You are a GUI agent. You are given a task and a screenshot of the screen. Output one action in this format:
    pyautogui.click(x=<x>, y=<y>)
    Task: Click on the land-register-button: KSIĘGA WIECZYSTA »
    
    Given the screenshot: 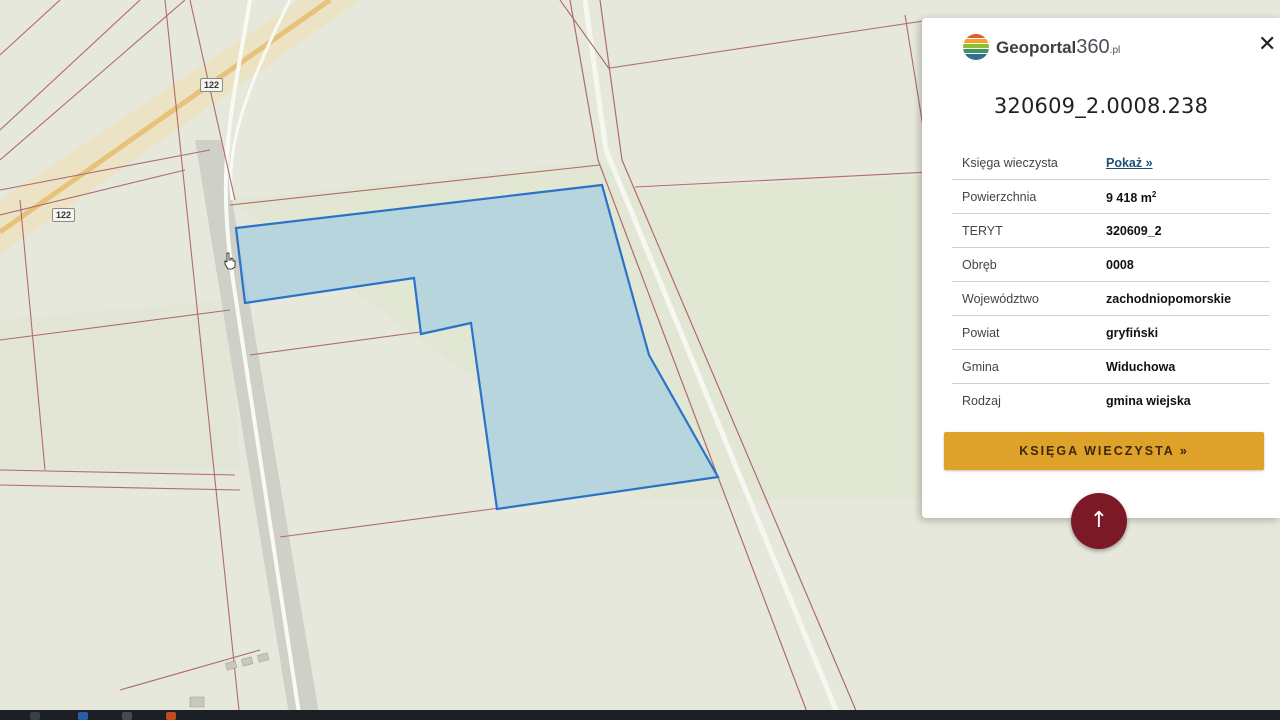 What is the action you would take?
    pyautogui.click(x=1104, y=451)
    